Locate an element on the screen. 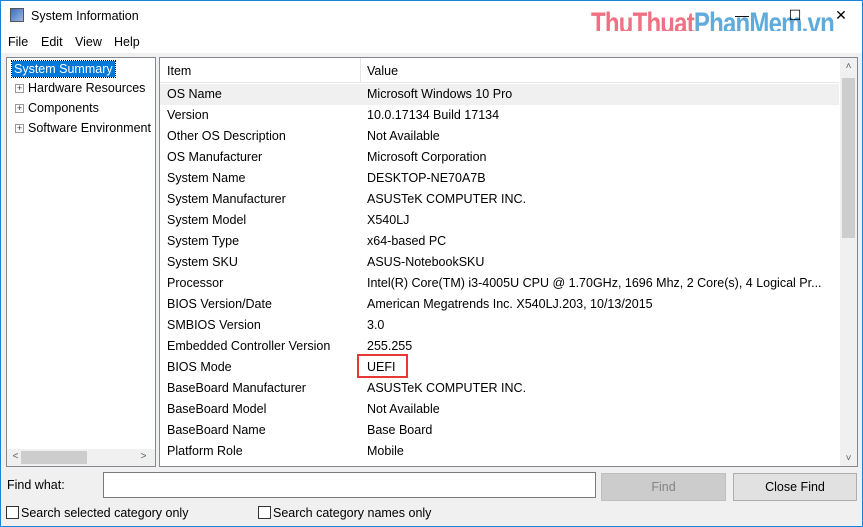 The image size is (863, 527). item-cell: BIOS Version/Date is located at coordinates (219, 304).